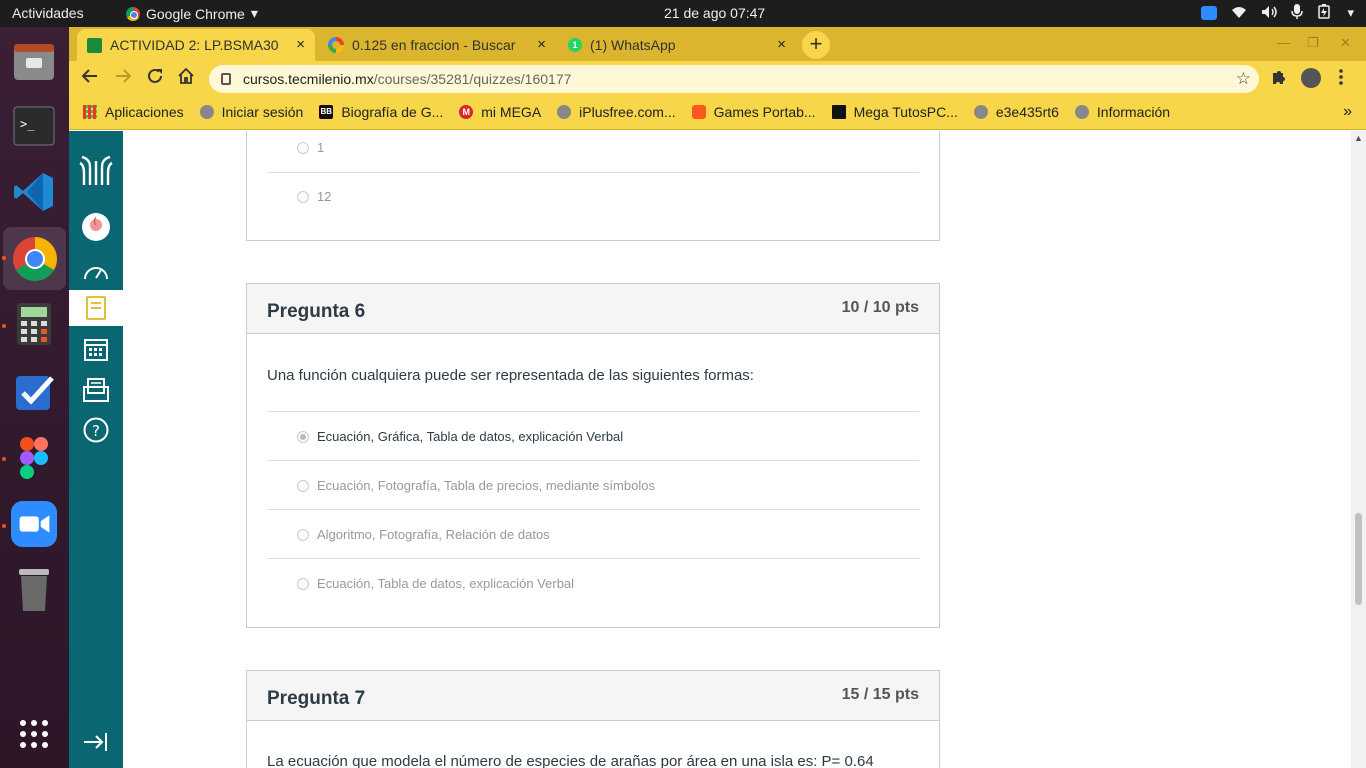 The image size is (1366, 768). What do you see at coordinates (196, 45) in the screenshot?
I see `tab-actividad-2: ACTIVIDAD 2: LP.BSMA30 ×` at bounding box center [196, 45].